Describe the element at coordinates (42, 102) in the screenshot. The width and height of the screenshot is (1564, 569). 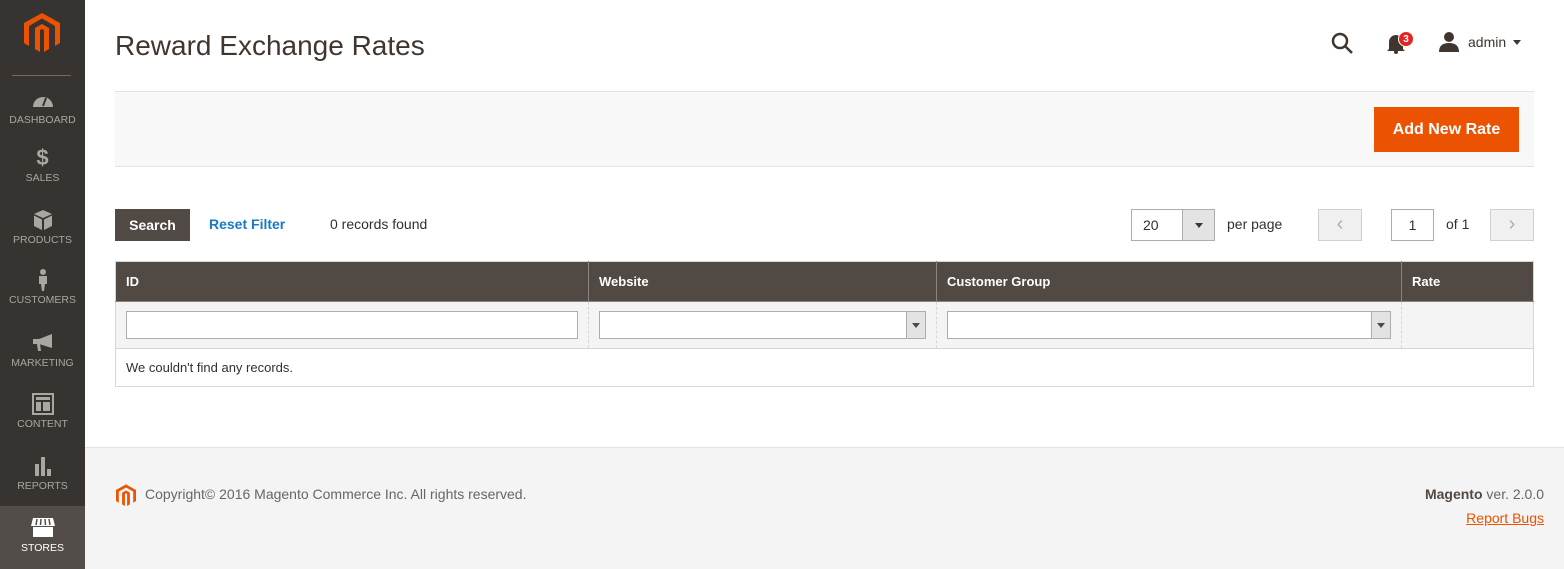
I see `dashboard-icon` at that location.